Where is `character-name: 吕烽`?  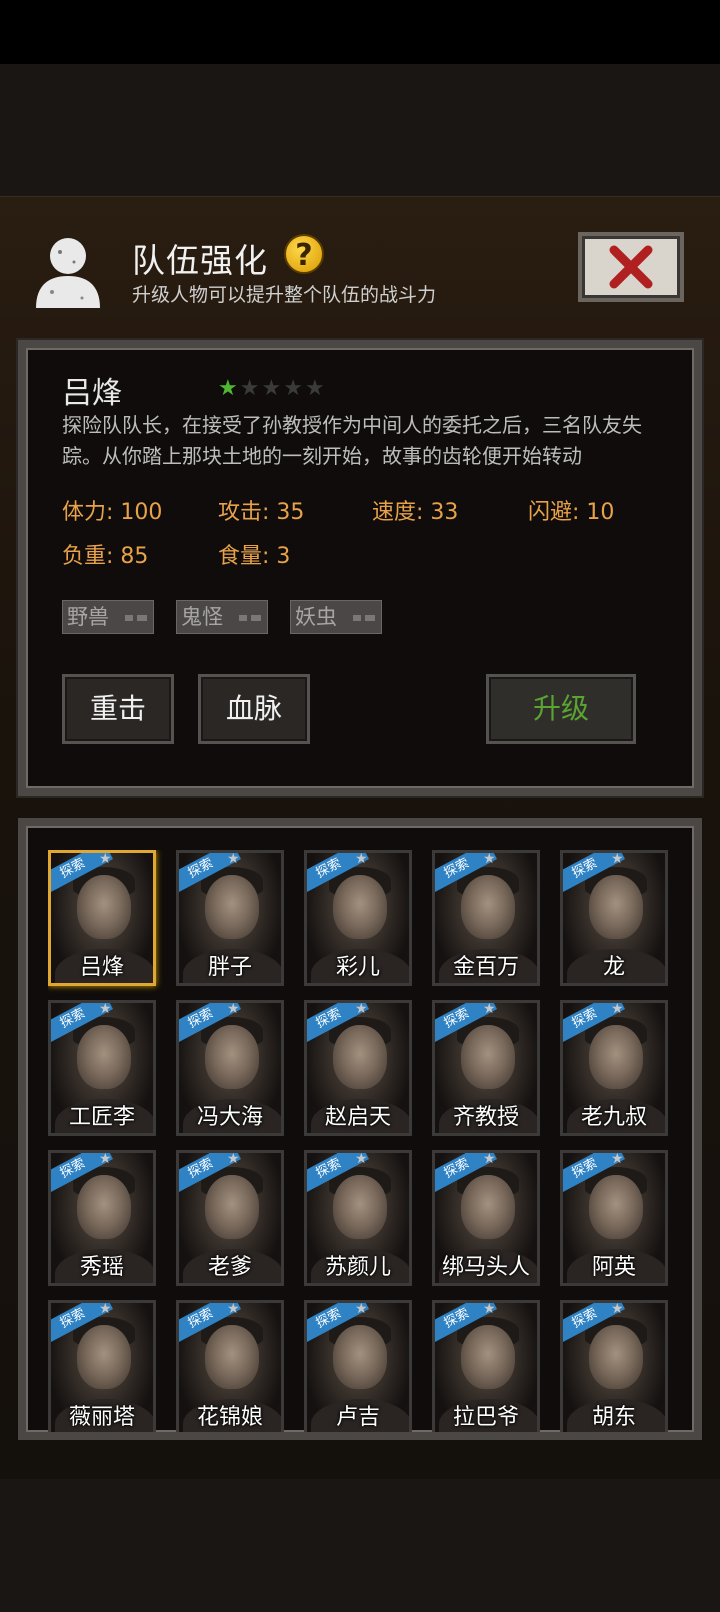
character-name: 吕烽 is located at coordinates (92, 393).